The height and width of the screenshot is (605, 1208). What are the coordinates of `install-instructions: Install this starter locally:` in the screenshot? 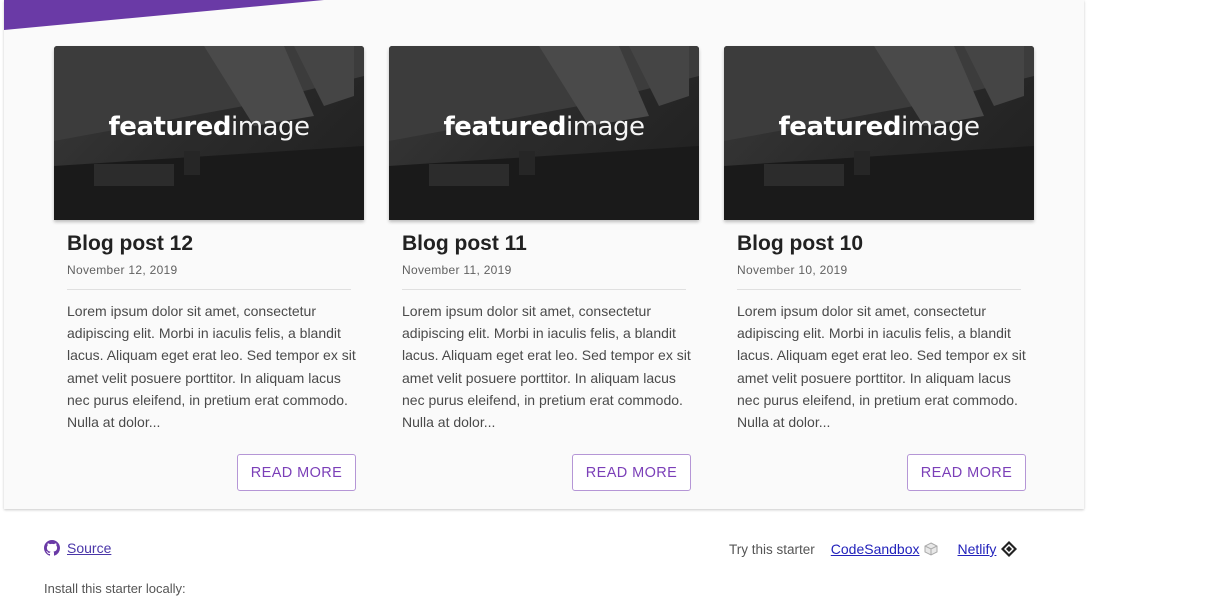 It's located at (115, 588).